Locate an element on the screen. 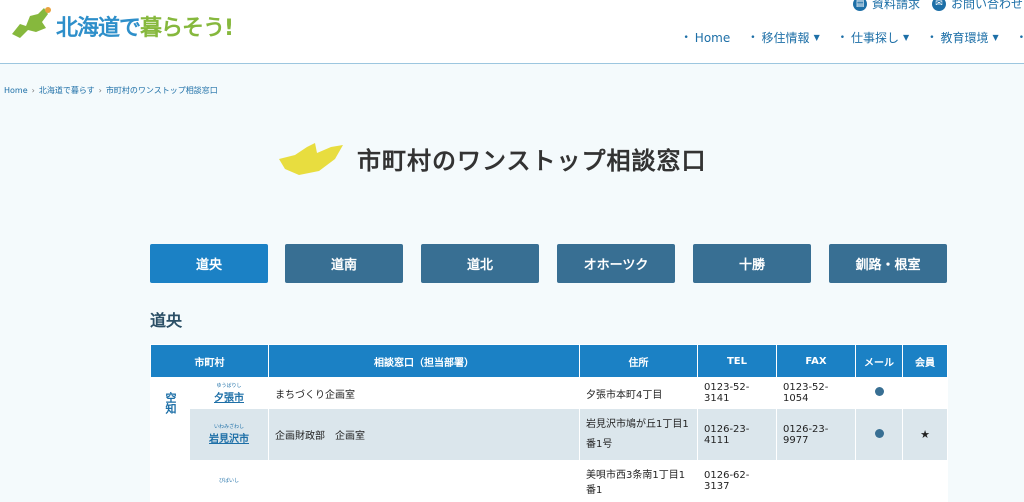 This screenshot has width=1024, height=502. main-nav: • Home • 移住情報 ▼ • 仕事探し ▼ • 教育環境 ▼ • is located at coordinates (843, 37).